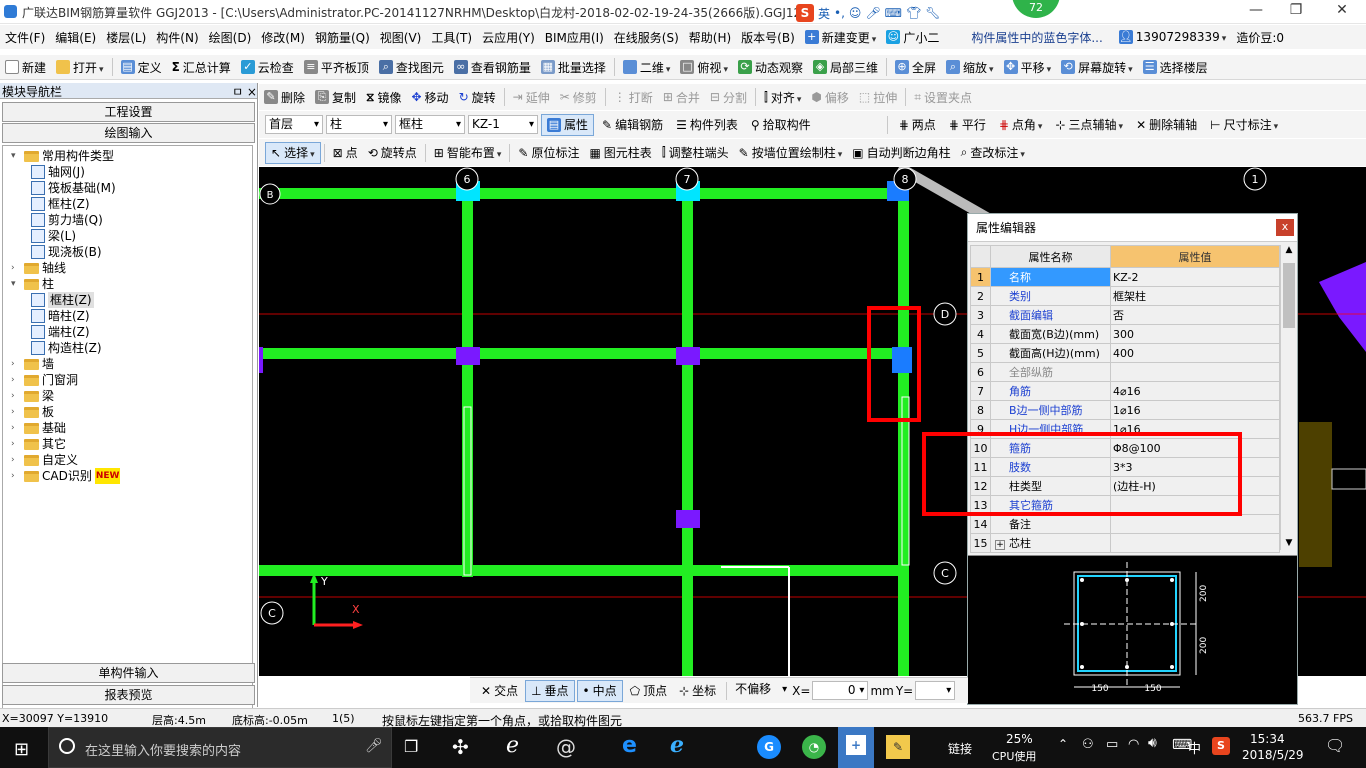  Describe the element at coordinates (21, 749) in the screenshot. I see `windows-start-icon: ⊞` at that location.